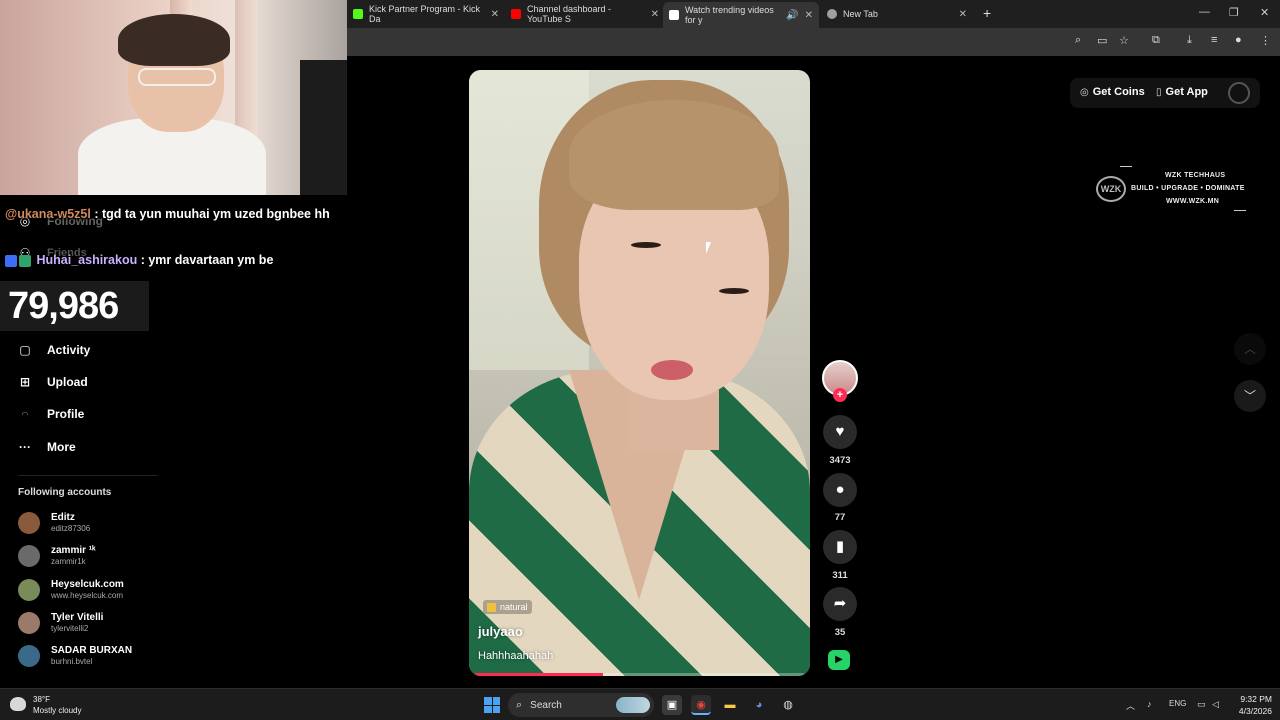 The height and width of the screenshot is (720, 1280). I want to click on tab-title: New Tab, so click(860, 14).